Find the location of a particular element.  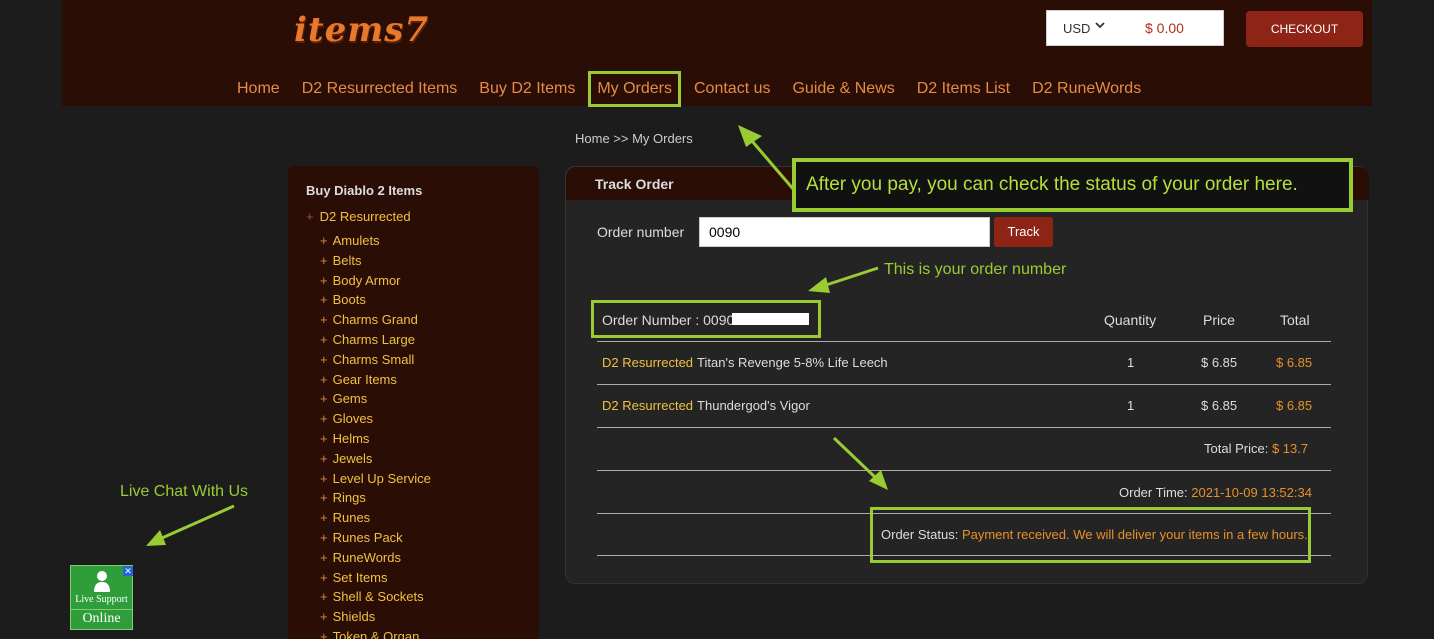

close-icon: ✕ is located at coordinates (128, 571).